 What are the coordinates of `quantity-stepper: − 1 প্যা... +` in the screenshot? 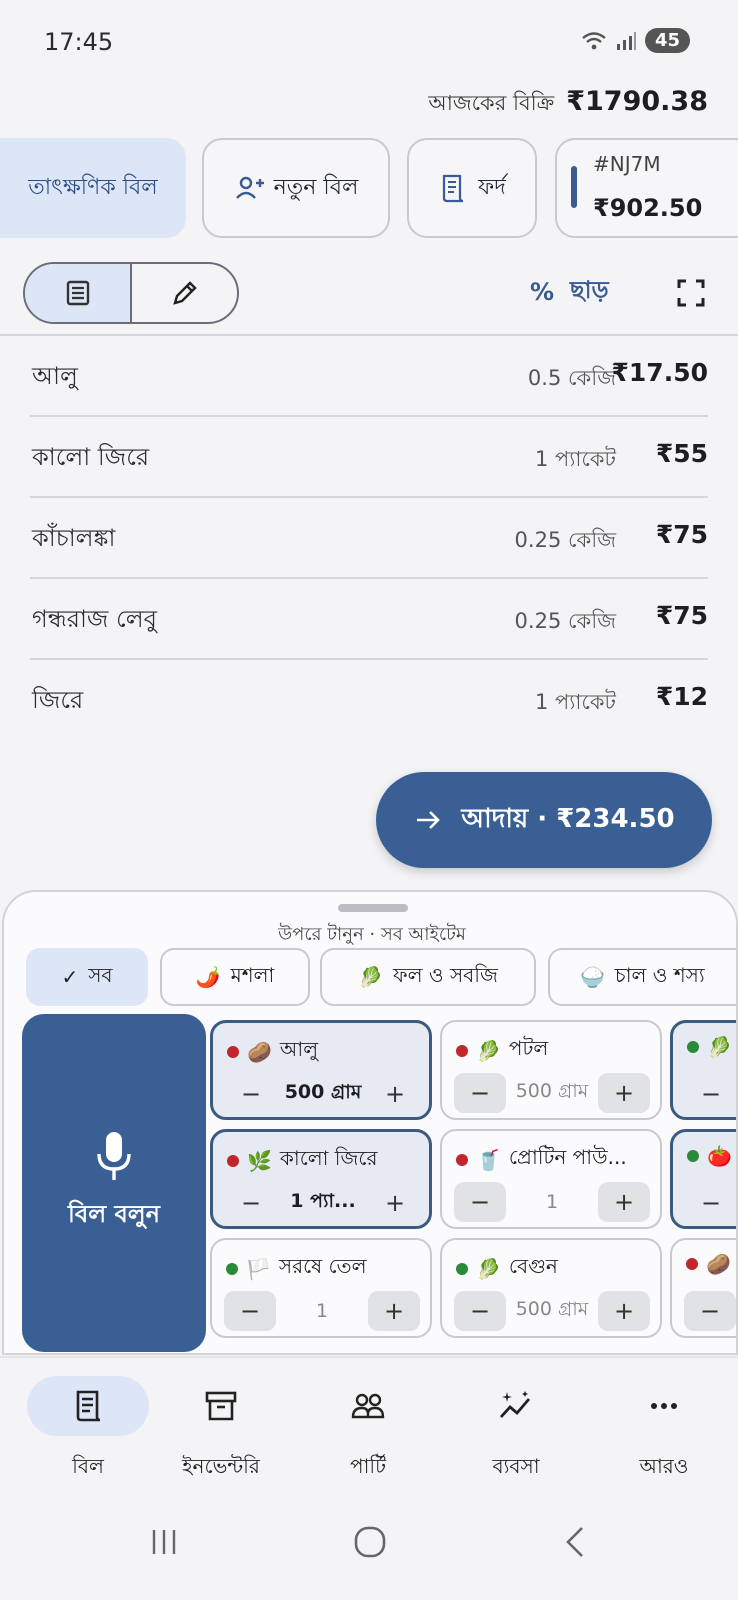 It's located at (323, 1203).